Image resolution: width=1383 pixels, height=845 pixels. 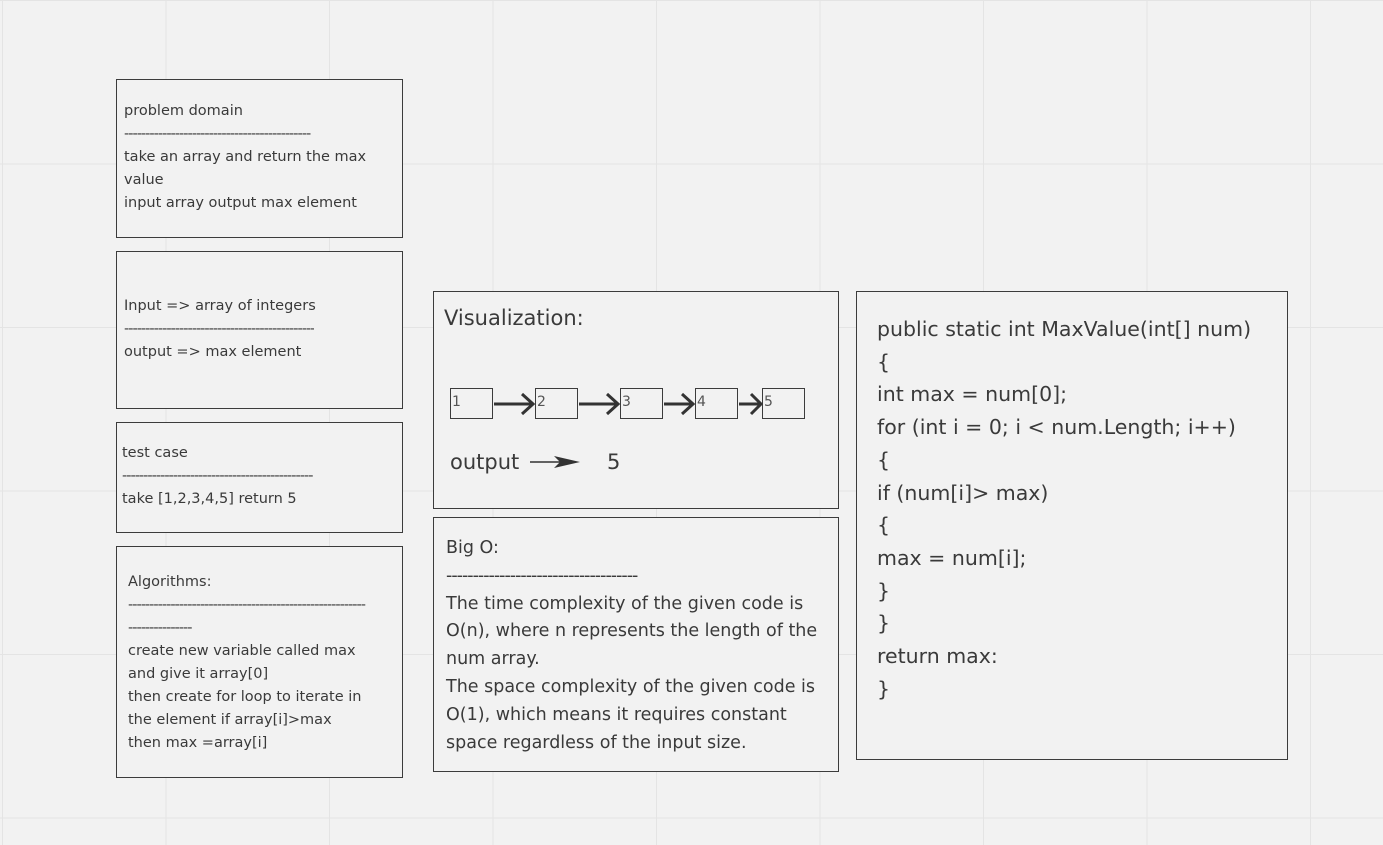 I want to click on code-line: public static int MaxValue(int[] num), so click(x=1064, y=329).